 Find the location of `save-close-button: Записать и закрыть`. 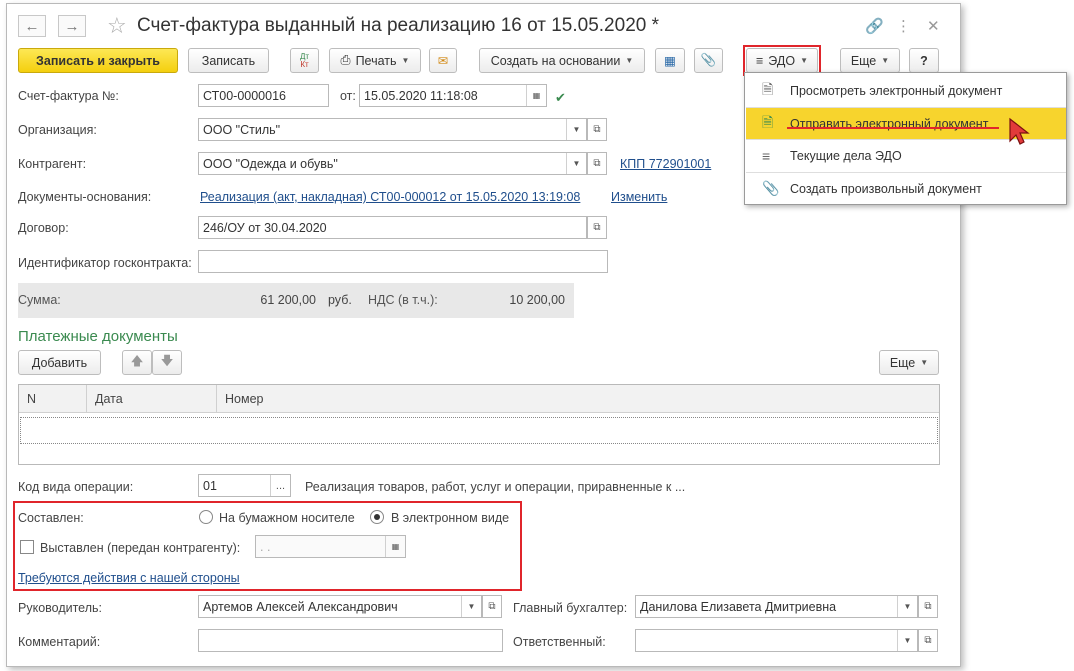

save-close-button: Записать и закрыть is located at coordinates (98, 60).